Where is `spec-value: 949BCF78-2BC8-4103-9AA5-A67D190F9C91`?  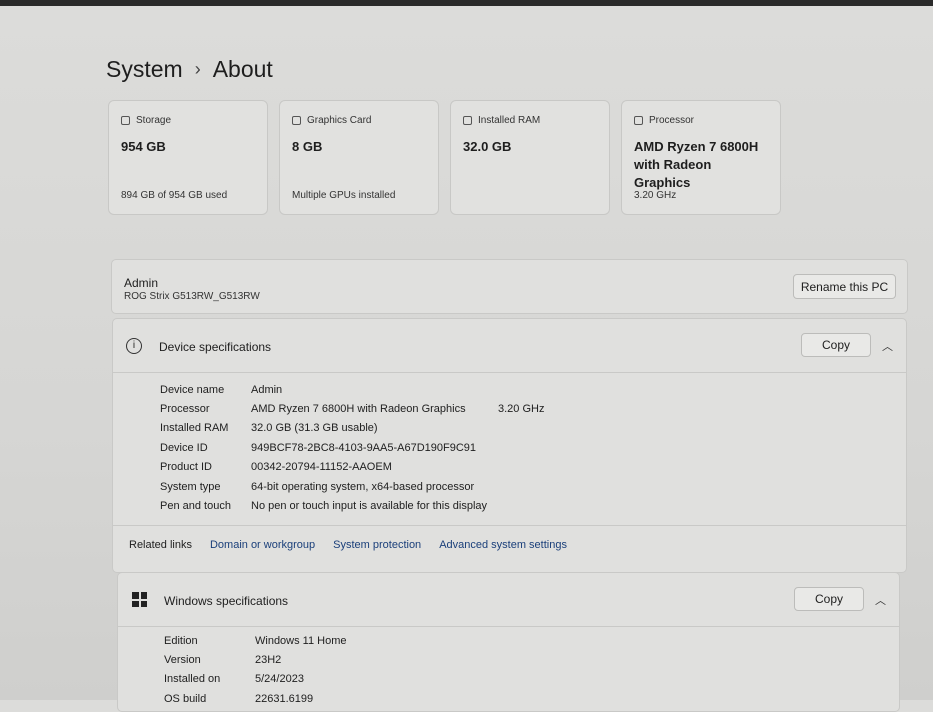
spec-value: 949BCF78-2BC8-4103-9AA5-A67D190F9C91 is located at coordinates (364, 447).